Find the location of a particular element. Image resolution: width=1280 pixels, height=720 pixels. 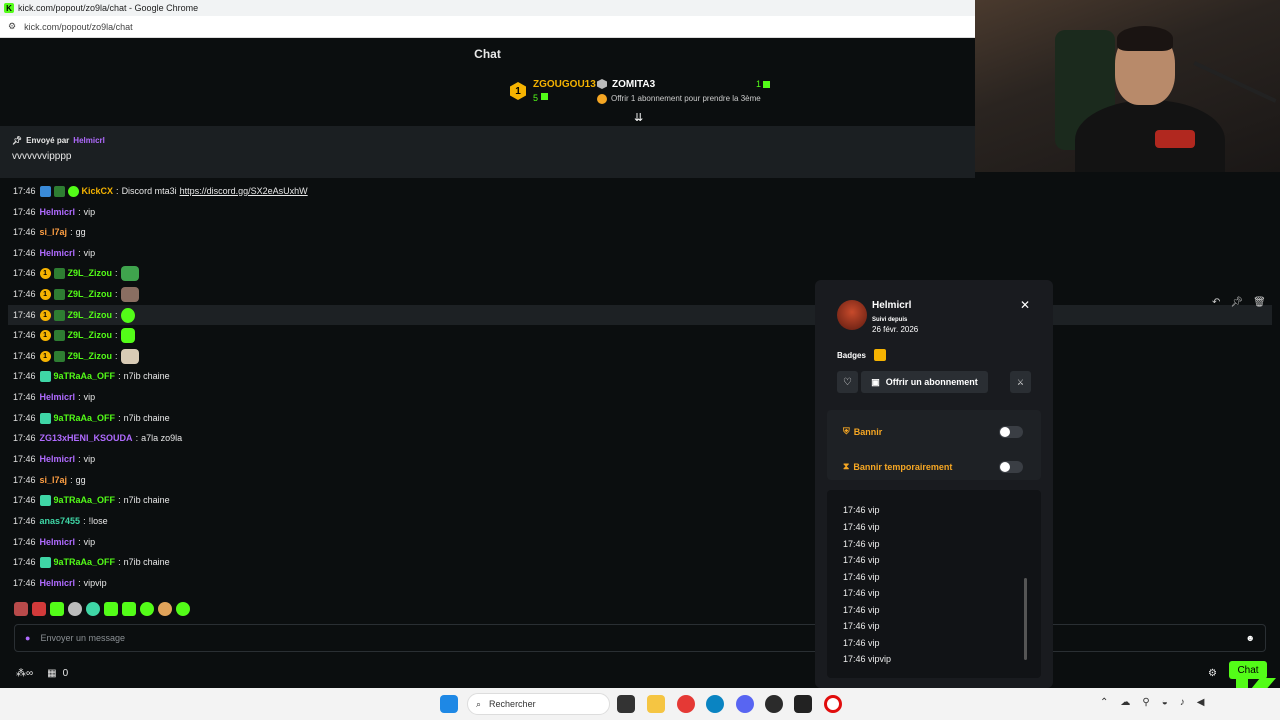

leader-first-user: ZGOUGOU13 is located at coordinates (564, 84).